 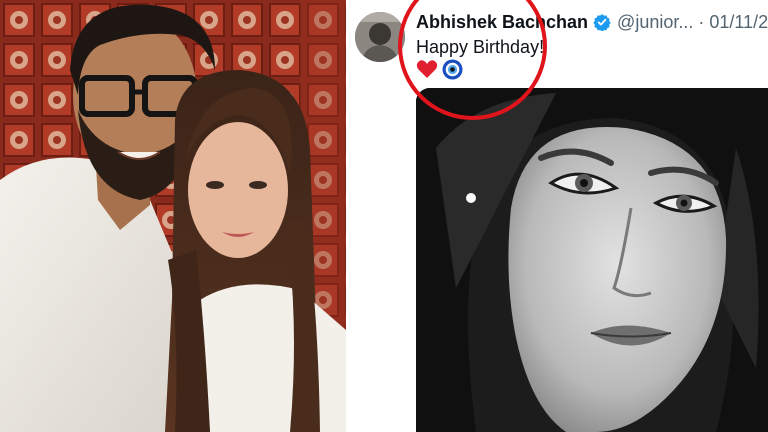 I want to click on profile-avatar, so click(x=380, y=37).